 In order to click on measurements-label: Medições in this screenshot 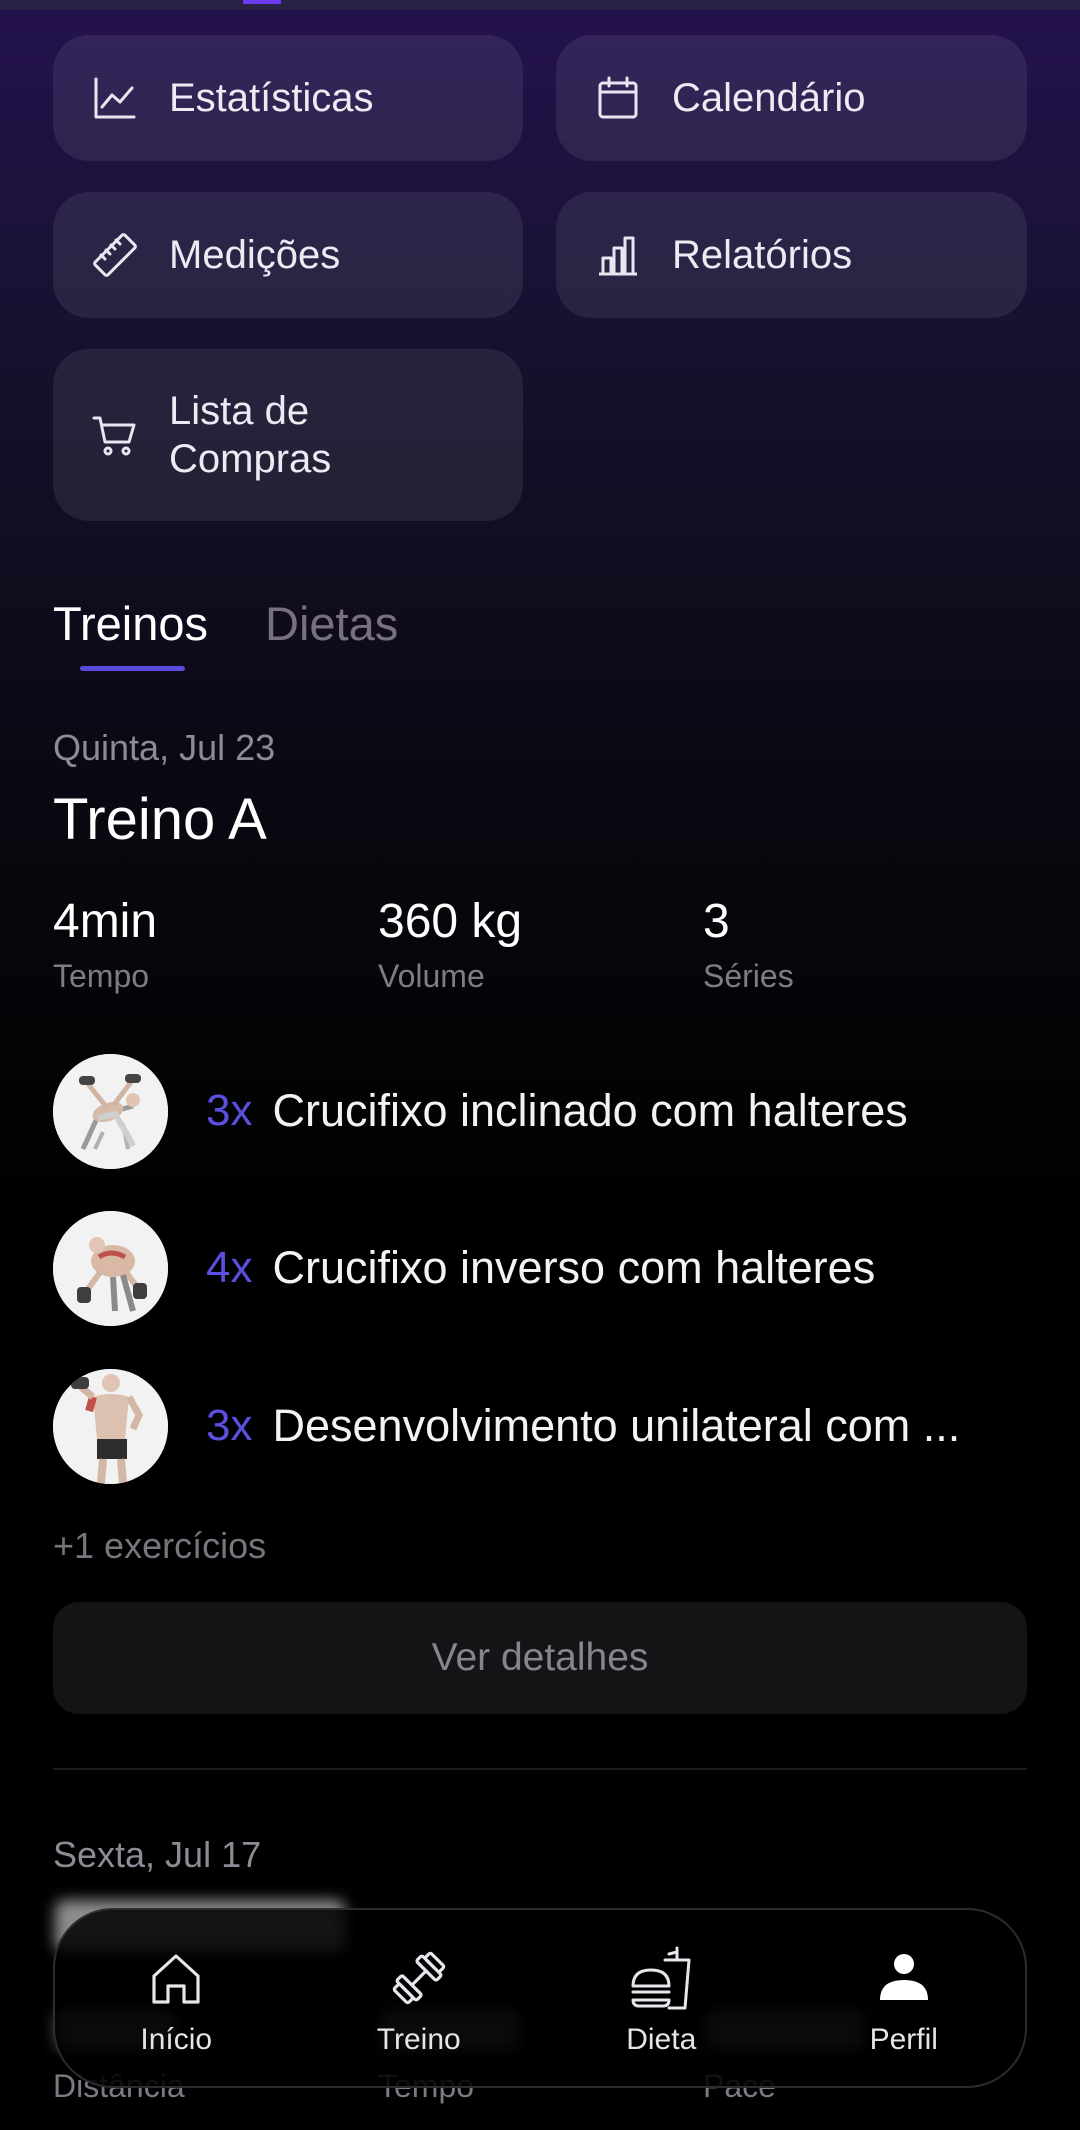, I will do `click(255, 255)`.